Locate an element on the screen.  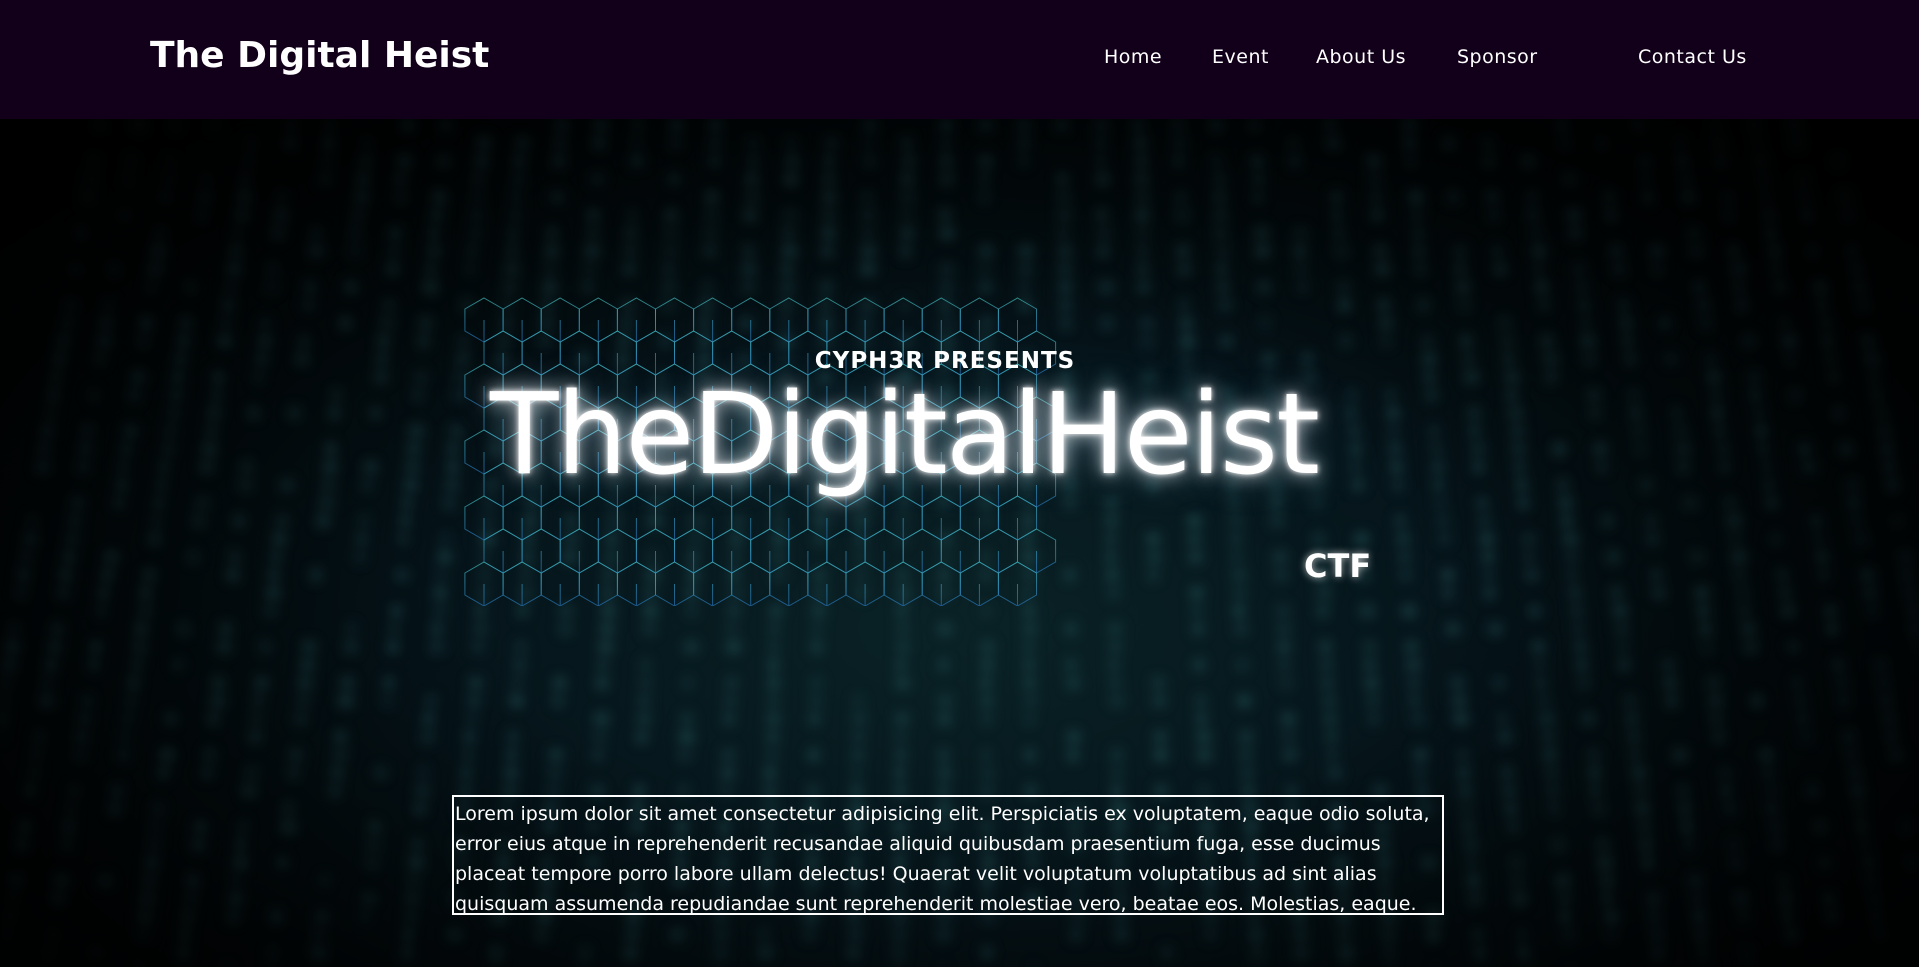
site-brand: The Digital Heist is located at coordinates (319, 56).